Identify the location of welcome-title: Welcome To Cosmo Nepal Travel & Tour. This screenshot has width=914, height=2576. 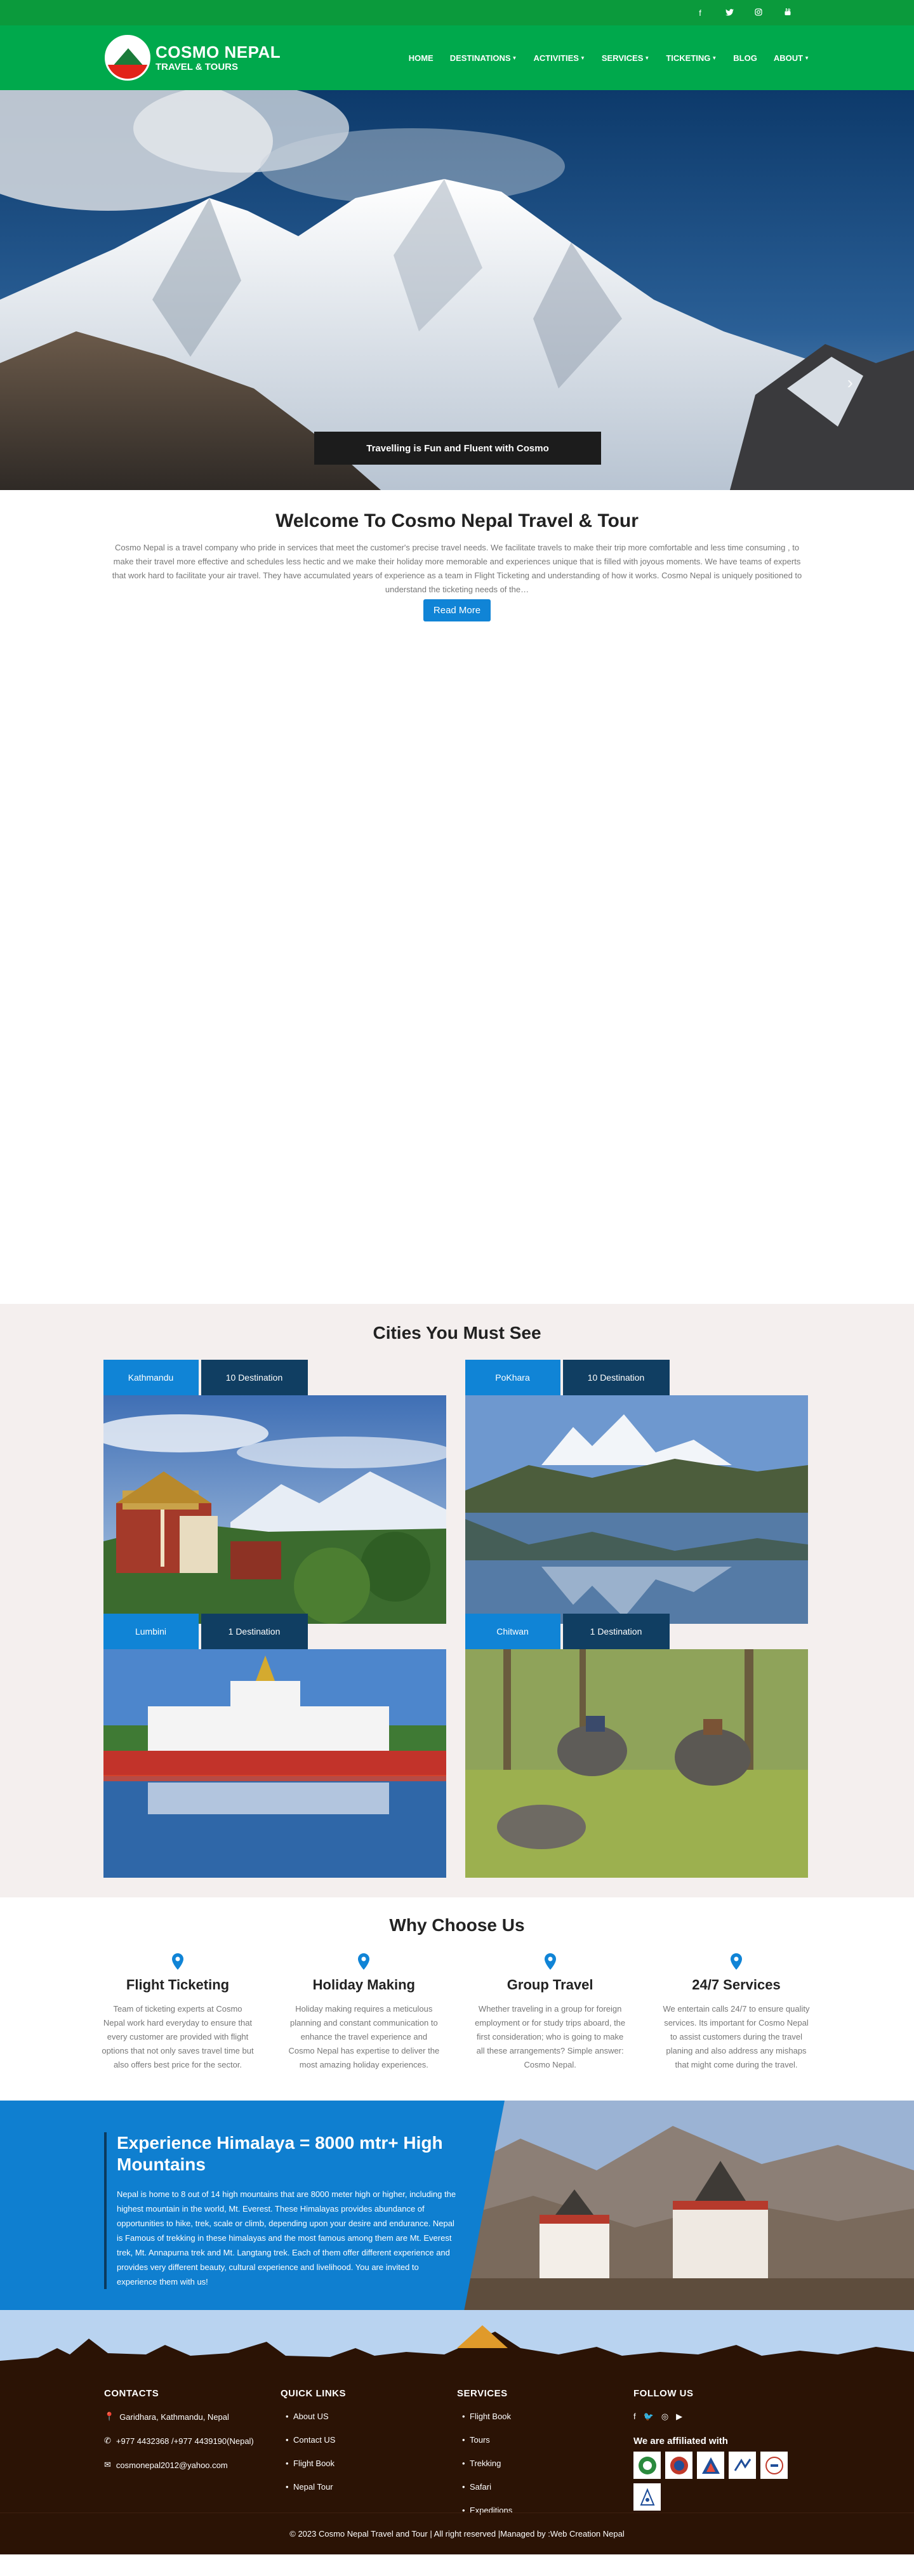
(457, 520).